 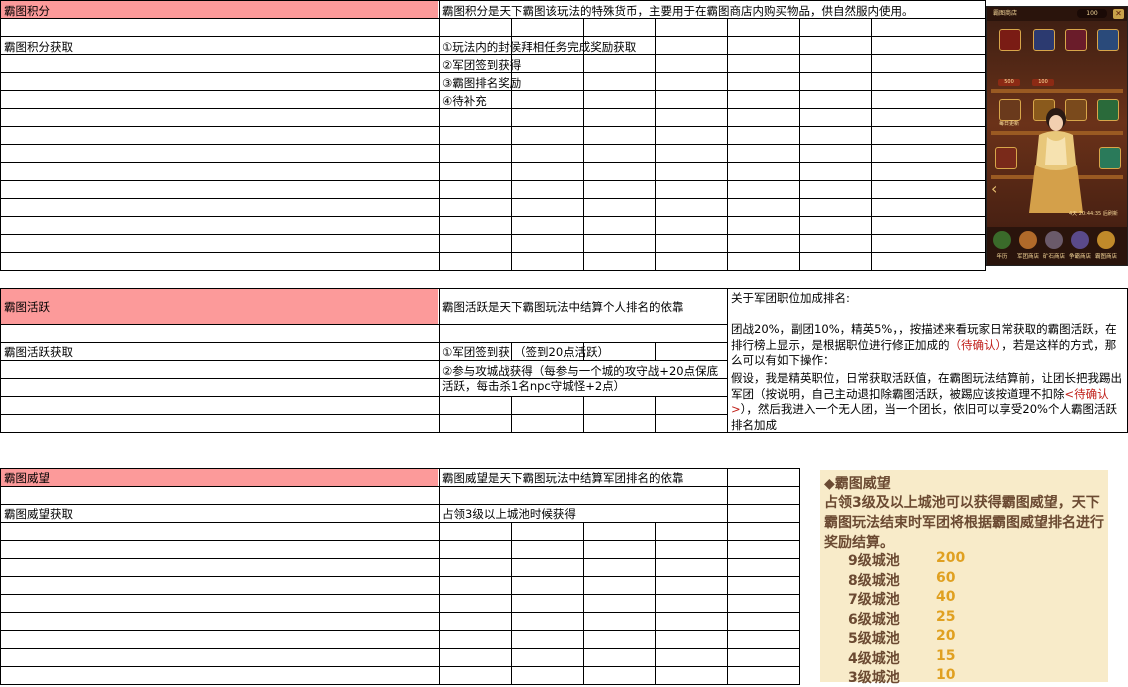 I want to click on shop-bottom-tabs: 年历 军团商店 矿石商店 争霸商店 霸图商店, so click(x=1057, y=246).